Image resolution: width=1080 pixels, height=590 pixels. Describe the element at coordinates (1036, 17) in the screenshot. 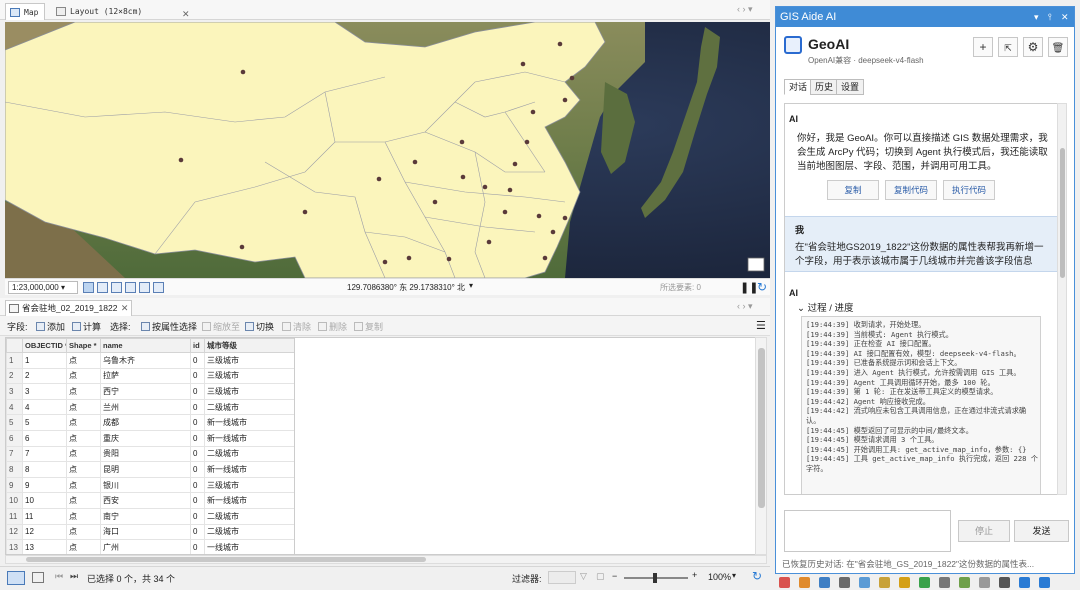

I see `panel-options-icon: ▾` at that location.